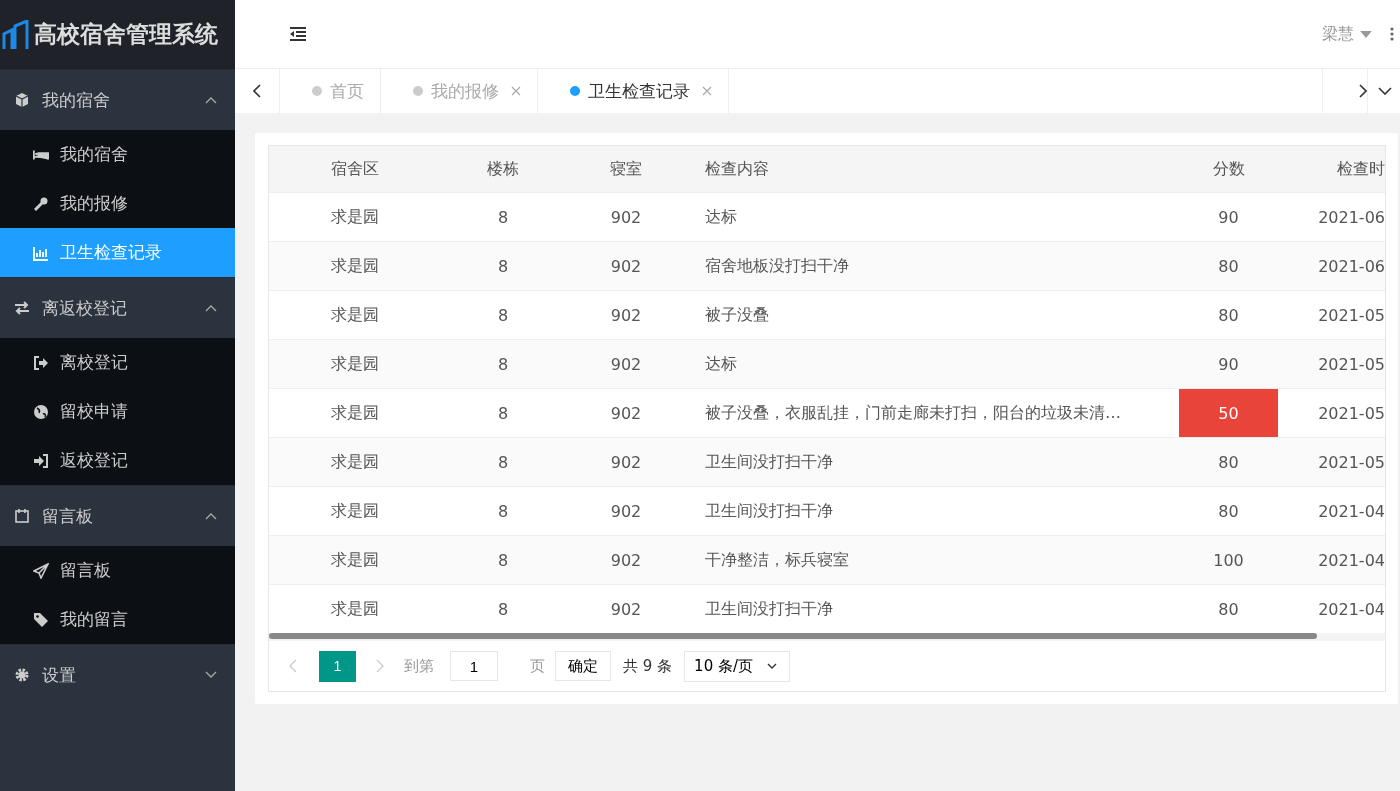 This screenshot has height=791, width=1400. What do you see at coordinates (648, 666) in the screenshot?
I see `total-count: 共 9 条` at bounding box center [648, 666].